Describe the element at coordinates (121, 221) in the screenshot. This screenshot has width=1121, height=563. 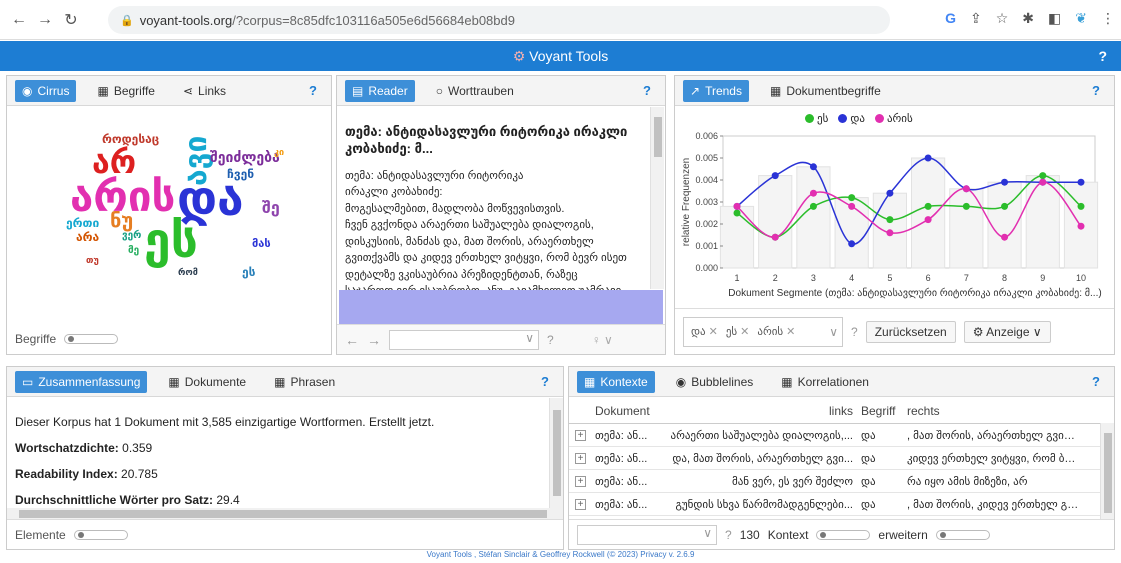
I see `cloud-word: ნუ` at that location.